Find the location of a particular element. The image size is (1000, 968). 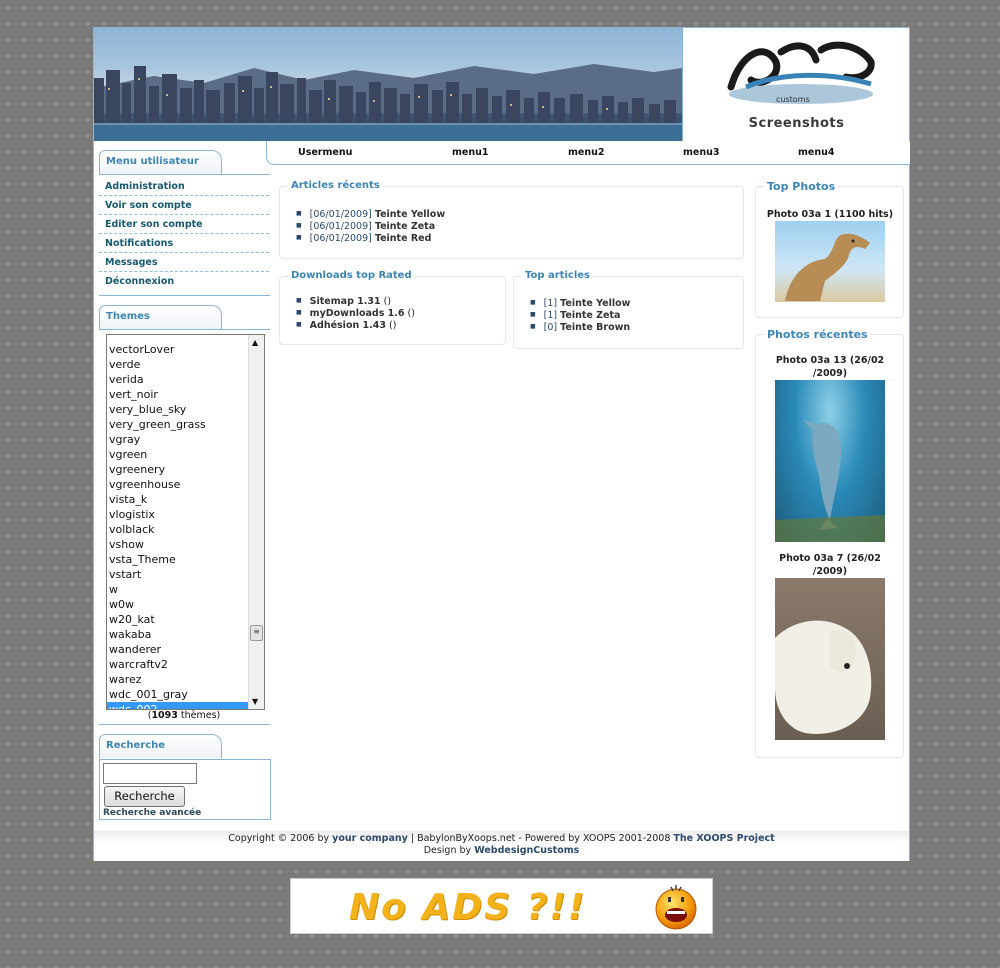

theme-option: warcraftv2 is located at coordinates (178, 664).